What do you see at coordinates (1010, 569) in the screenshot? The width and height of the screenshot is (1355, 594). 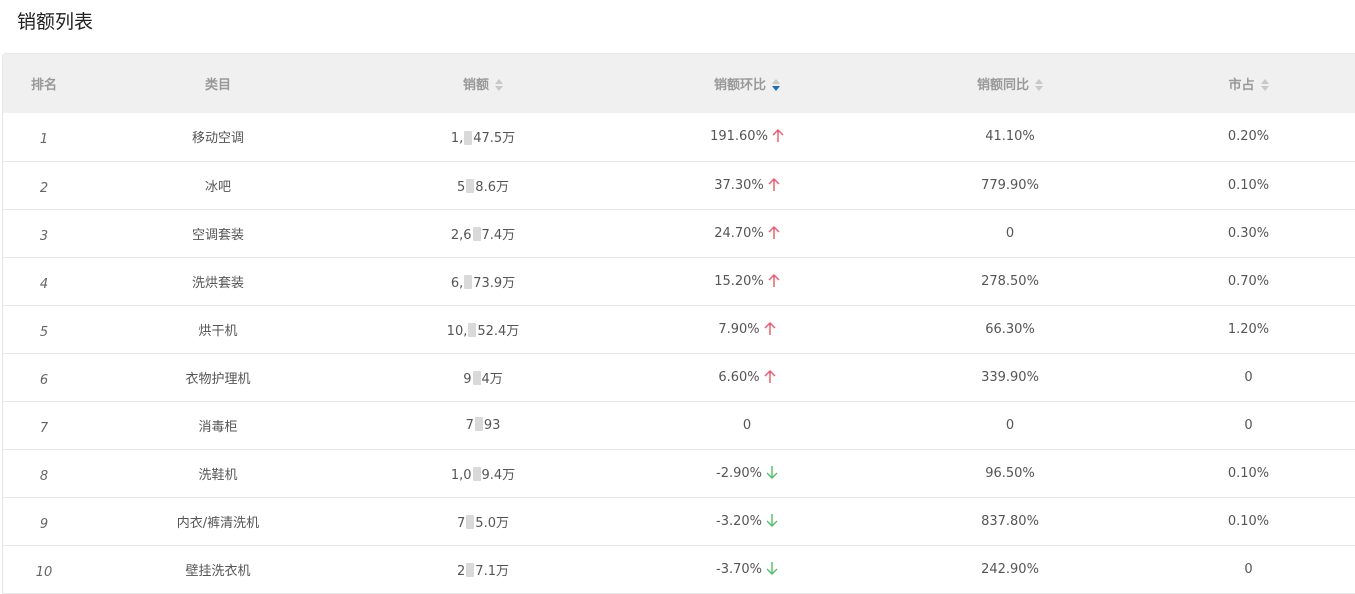 I see `yoy-cell: 242.90%` at bounding box center [1010, 569].